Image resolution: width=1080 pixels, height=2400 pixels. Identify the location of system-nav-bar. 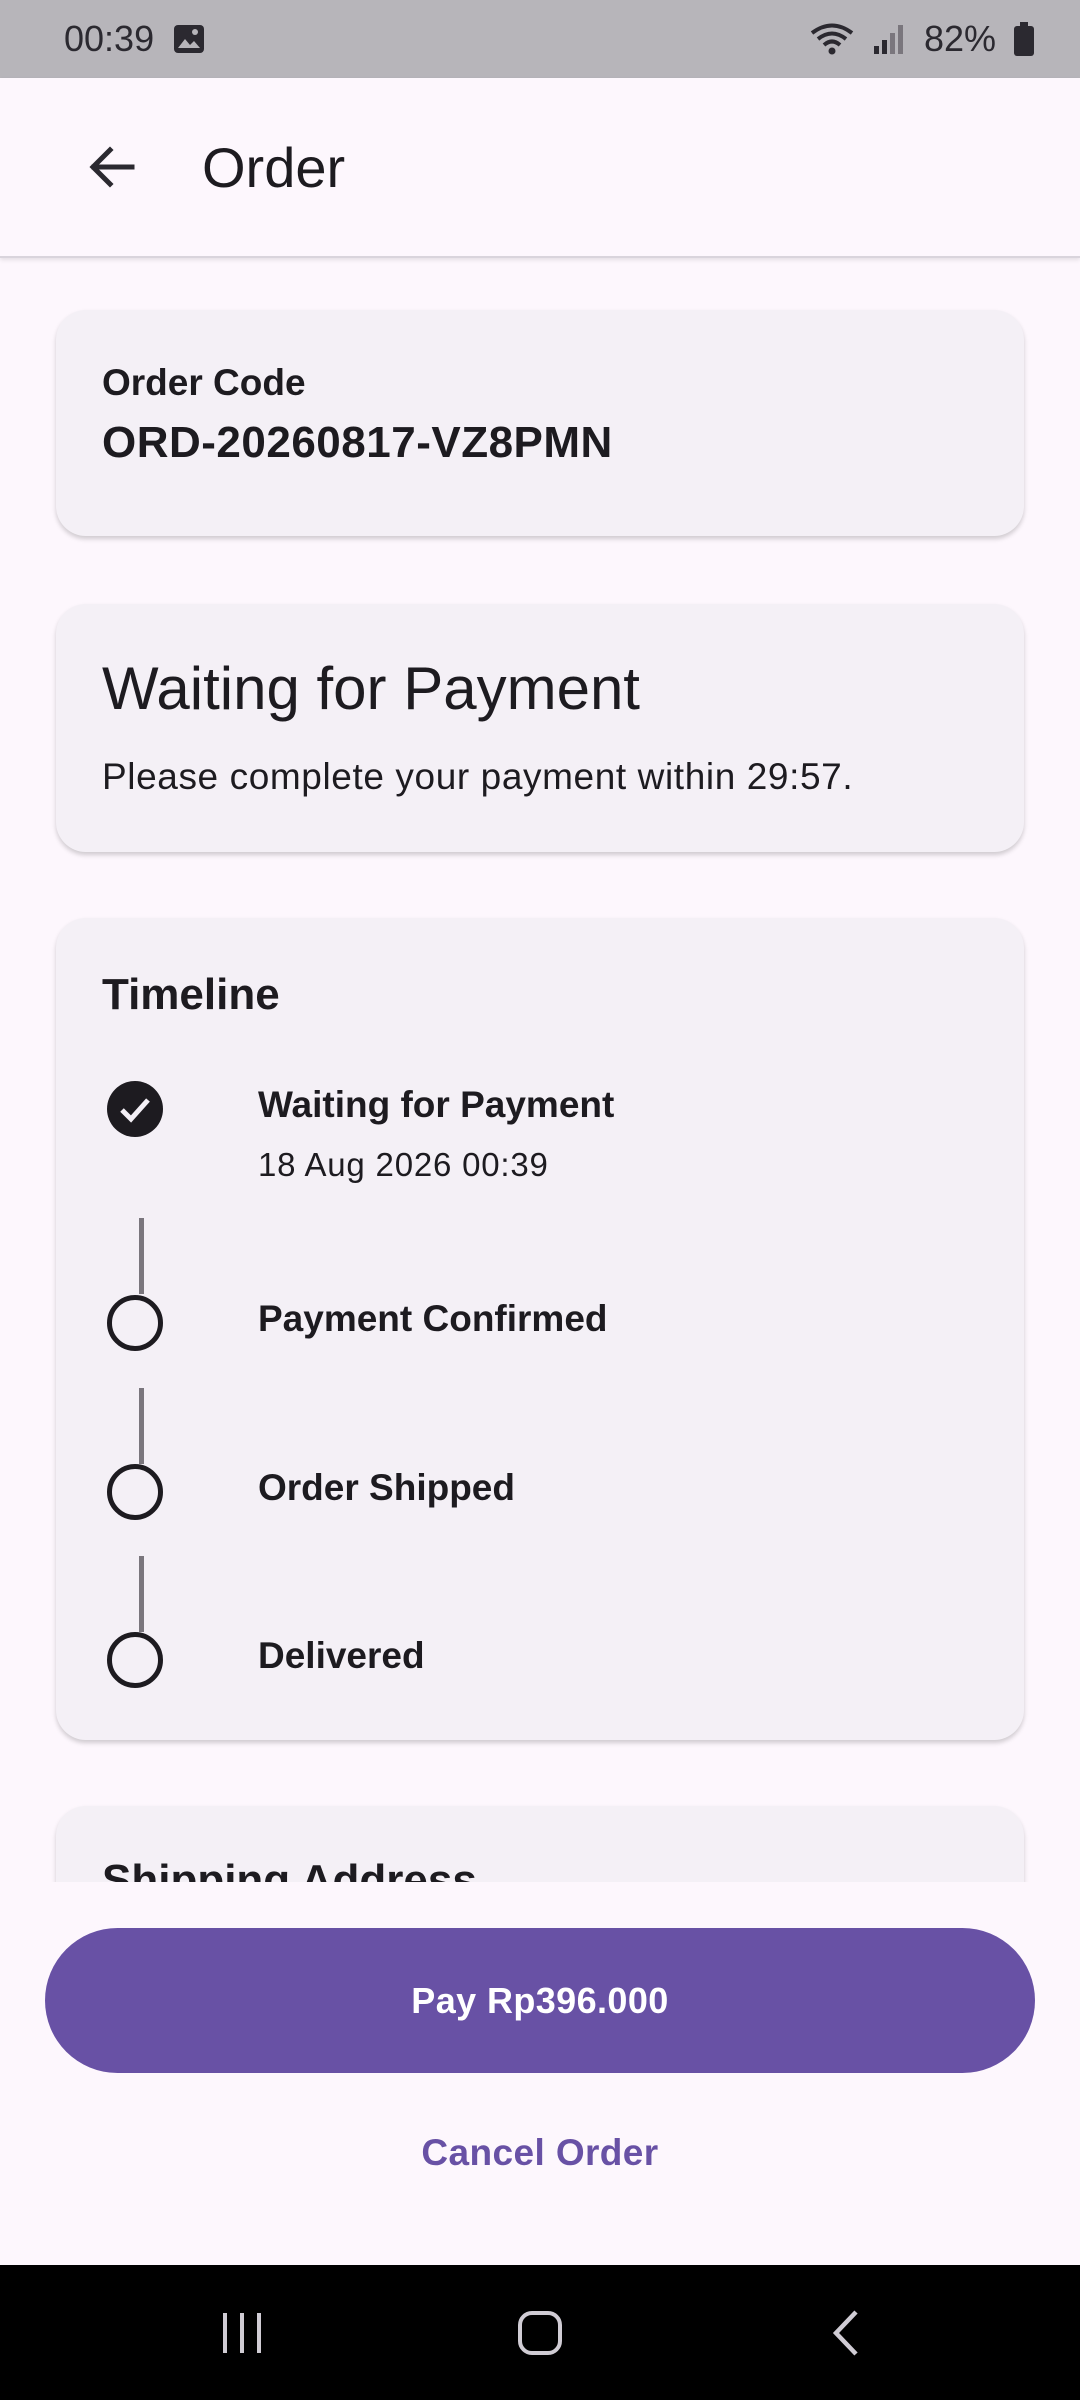
(540, 2332).